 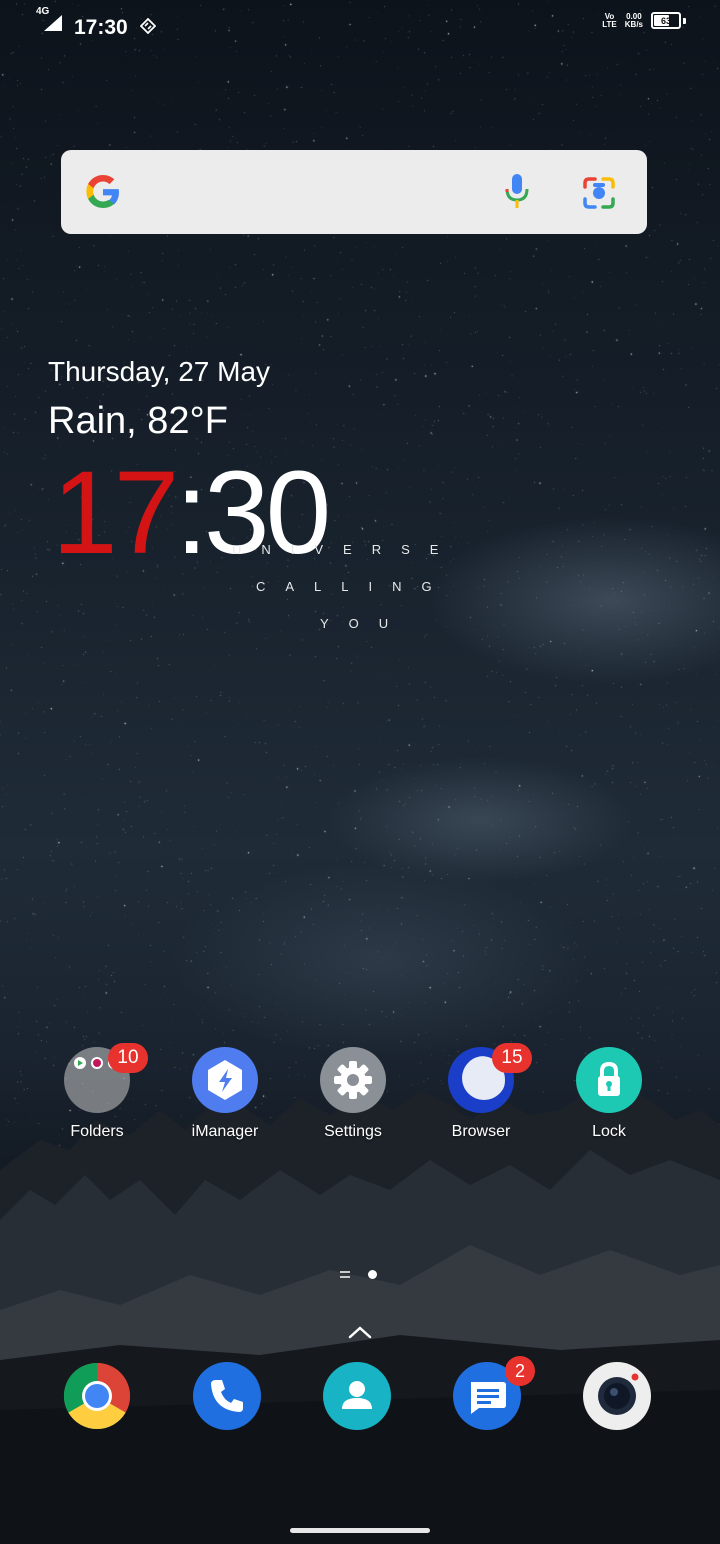 I want to click on clock-hours: 17, so click(x=115, y=513).